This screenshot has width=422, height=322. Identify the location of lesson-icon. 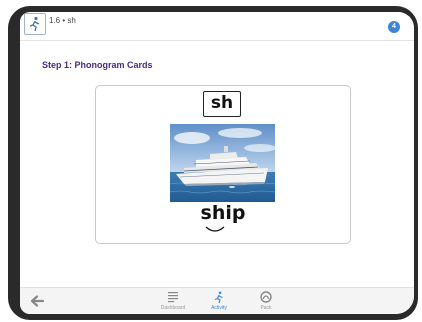
(35, 24).